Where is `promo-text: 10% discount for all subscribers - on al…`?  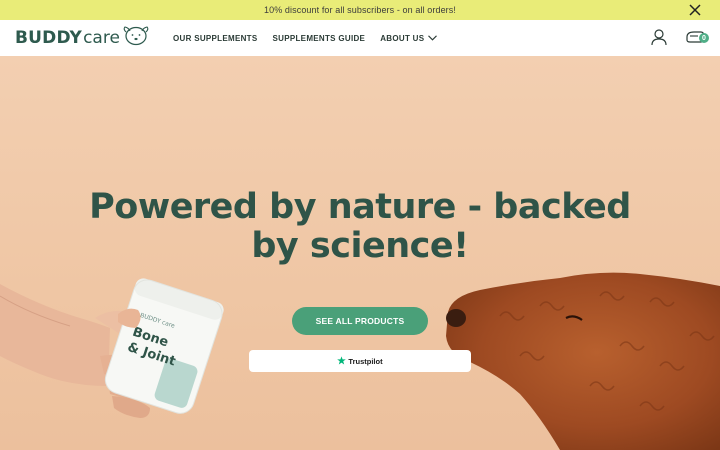
promo-text: 10% discount for all subscribers - on al… is located at coordinates (360, 10).